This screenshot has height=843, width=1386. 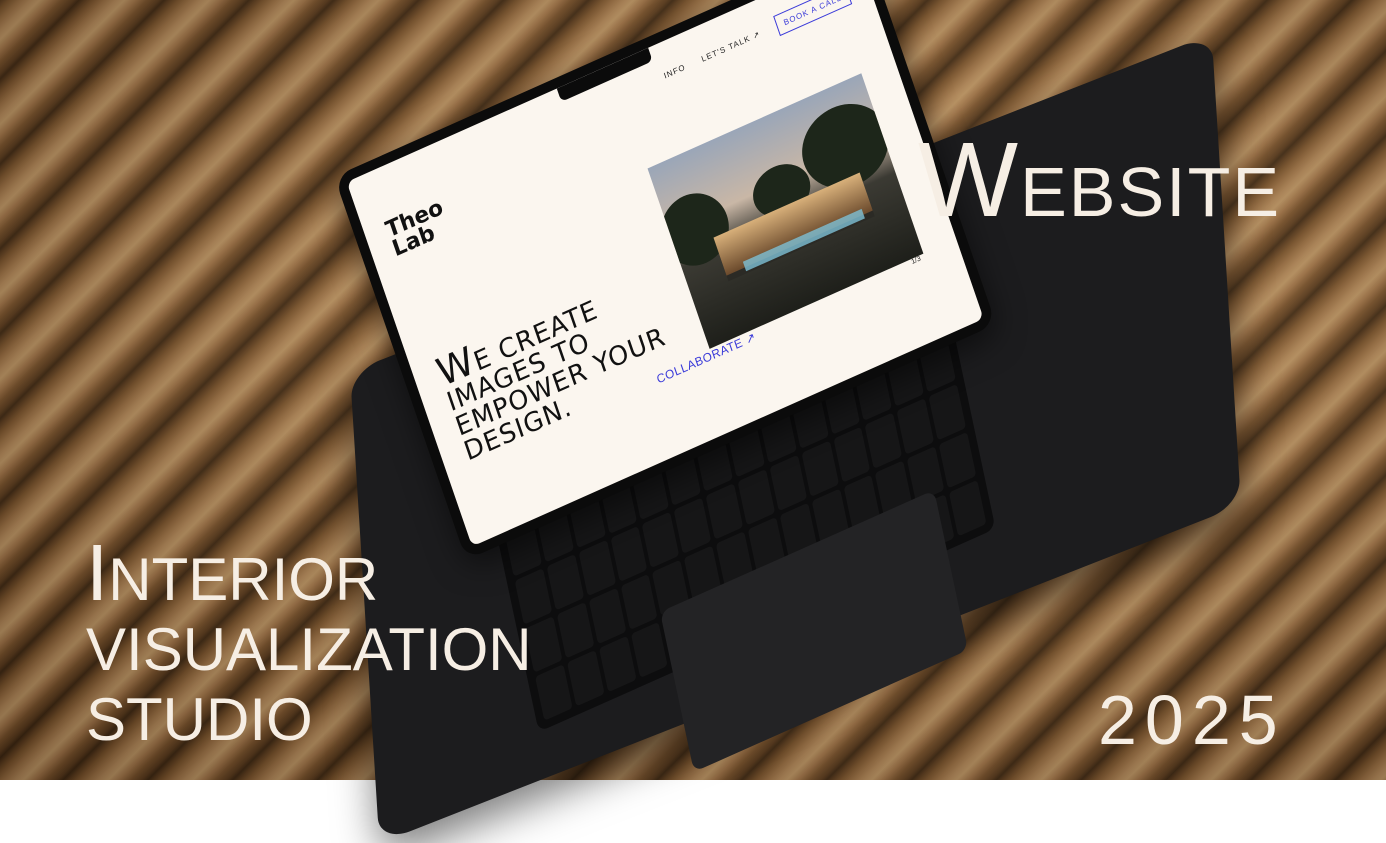 What do you see at coordinates (813, 18) in the screenshot?
I see `book-a-call-button: BOOK A CALL` at bounding box center [813, 18].